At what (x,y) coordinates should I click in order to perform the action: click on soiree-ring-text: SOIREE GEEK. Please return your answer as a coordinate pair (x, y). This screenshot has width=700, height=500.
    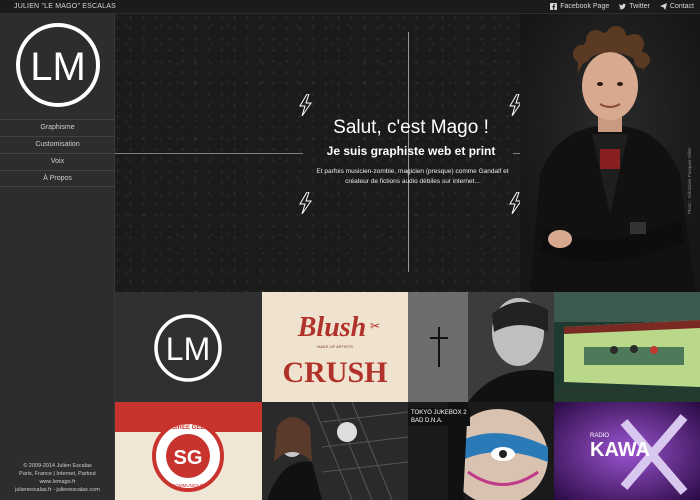
    Looking at the image, I should click on (188, 428).